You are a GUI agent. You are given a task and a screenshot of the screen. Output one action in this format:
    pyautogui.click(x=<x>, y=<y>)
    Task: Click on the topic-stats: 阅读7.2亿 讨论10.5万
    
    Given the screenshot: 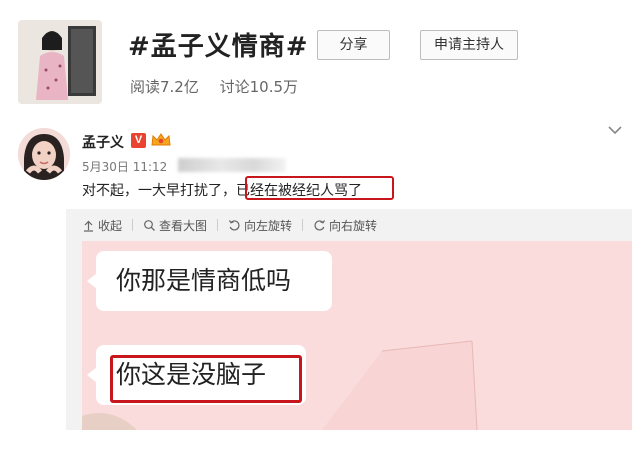 What is the action you would take?
    pyautogui.click(x=222, y=86)
    